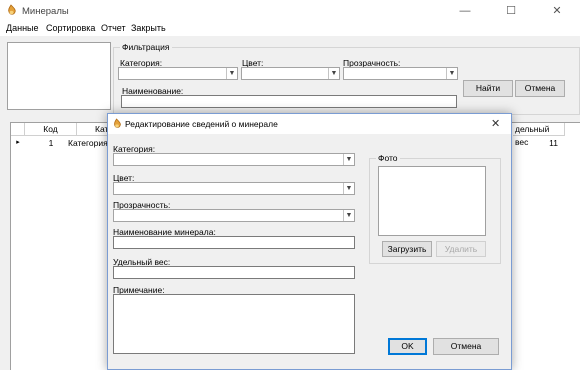 This screenshot has height=370, width=580. What do you see at coordinates (465, 11) in the screenshot?
I see `minimize-button: —` at bounding box center [465, 11].